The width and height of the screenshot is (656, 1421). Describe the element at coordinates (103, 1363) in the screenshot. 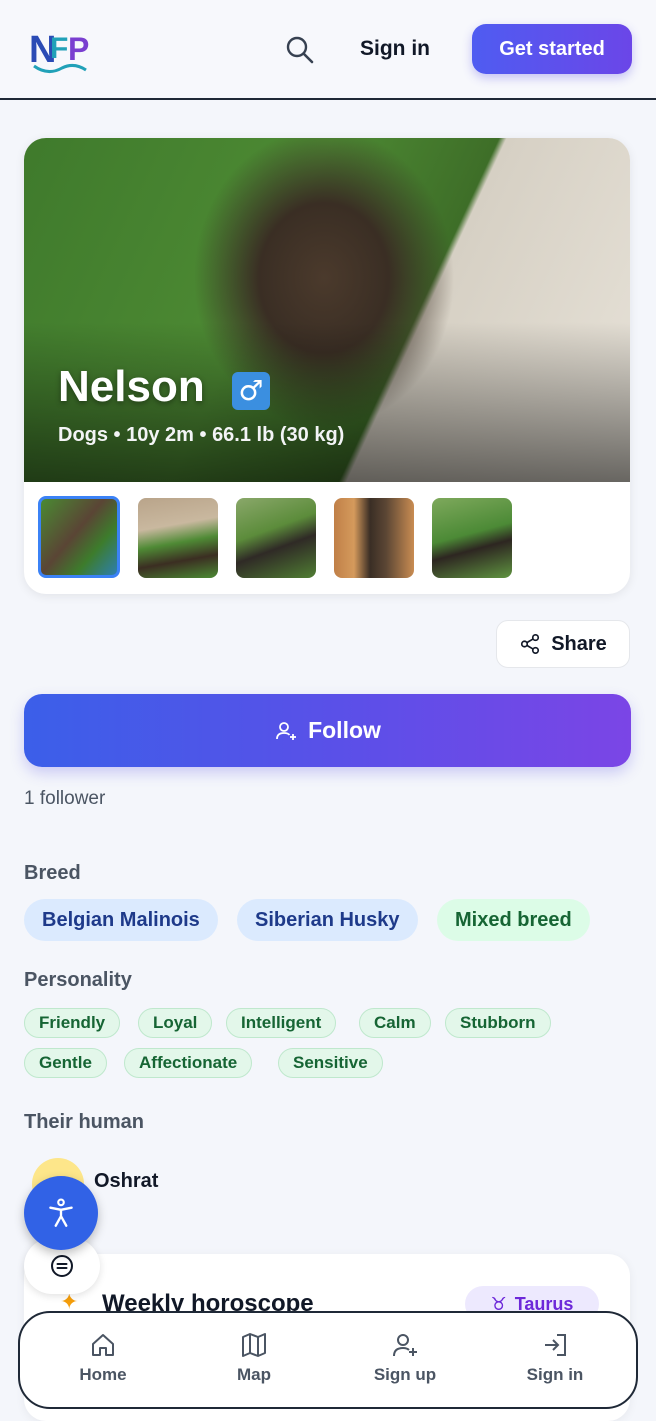

I see `nav-item-home: Home` at that location.